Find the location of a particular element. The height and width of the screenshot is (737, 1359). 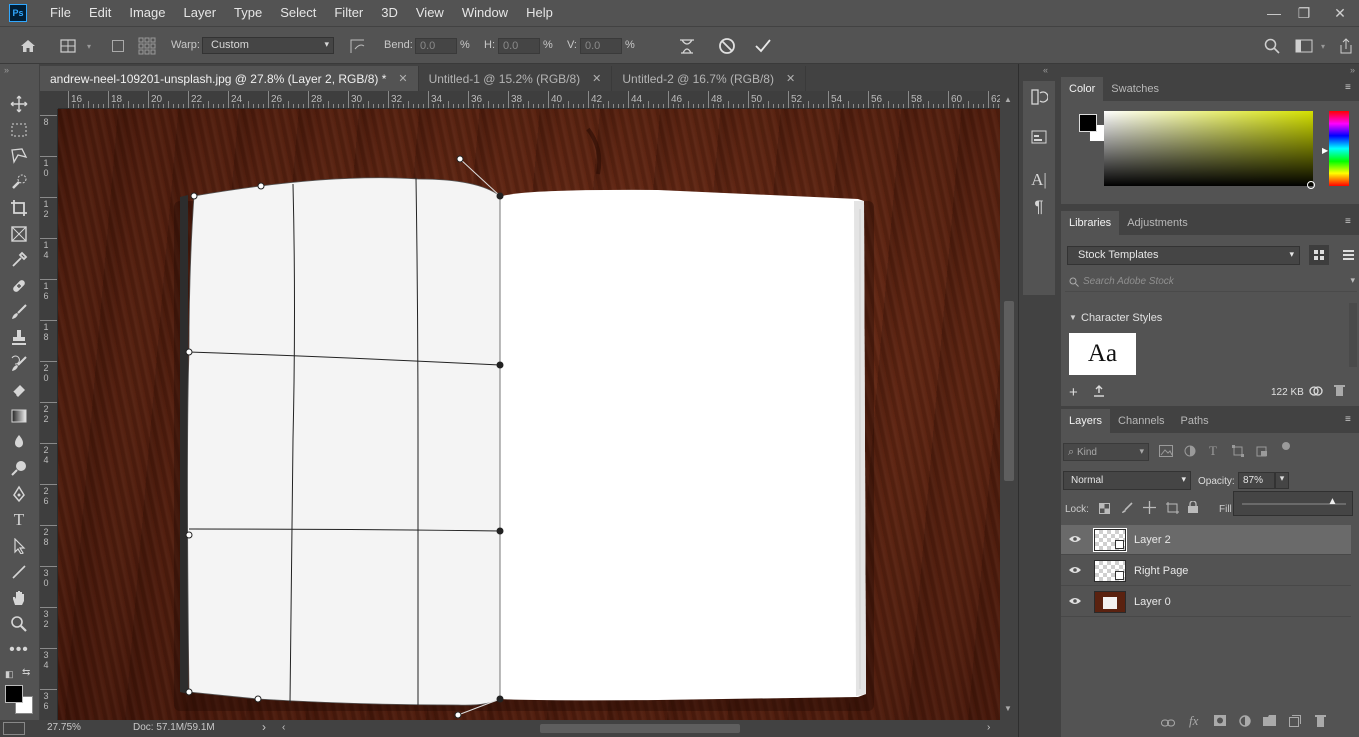

tab-libraries: Libraries is located at coordinates (1090, 223).